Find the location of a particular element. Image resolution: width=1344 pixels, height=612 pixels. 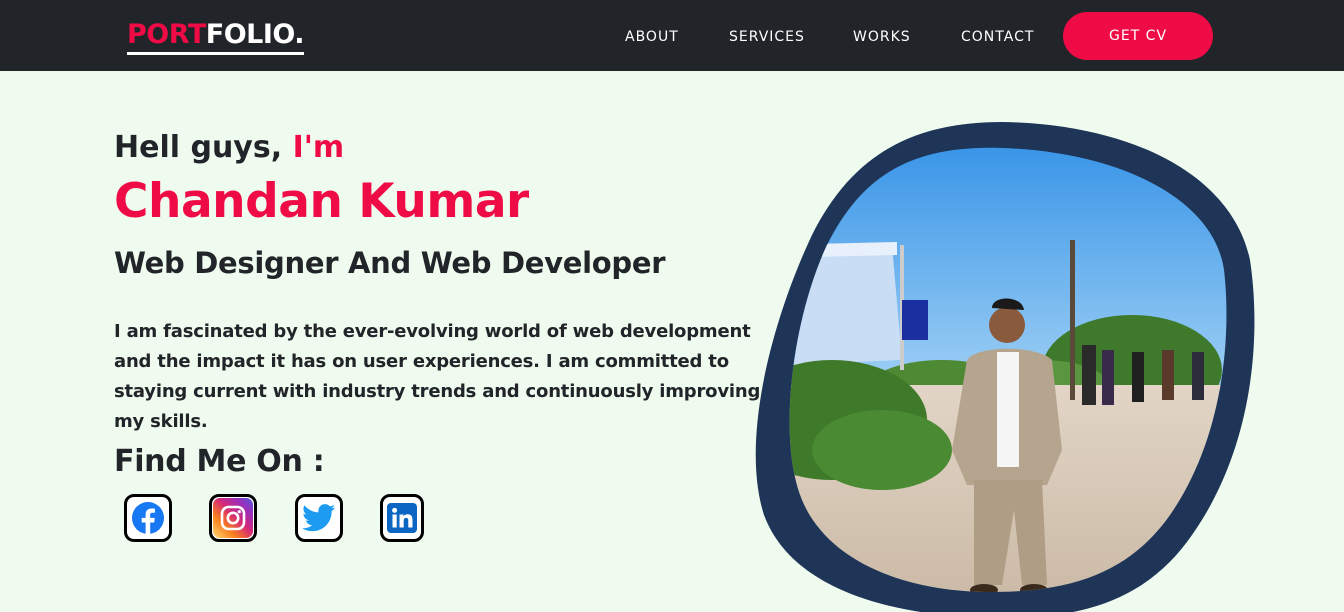

facebook-icon is located at coordinates (148, 518).